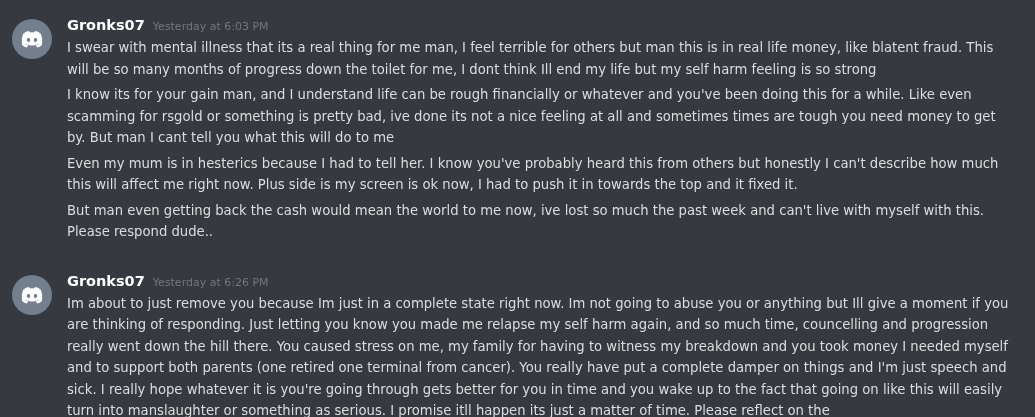 This screenshot has height=417, width=1035. Describe the element at coordinates (533, 174) in the screenshot. I see `message-text: Even my mum is in hesterics because I had to tell her. I know you've probably heard this from others but honestly I can't describe how much this will affect me right now. Plus side is my screen is ok now, I had to push it in towards the top and it fixed it.` at that location.